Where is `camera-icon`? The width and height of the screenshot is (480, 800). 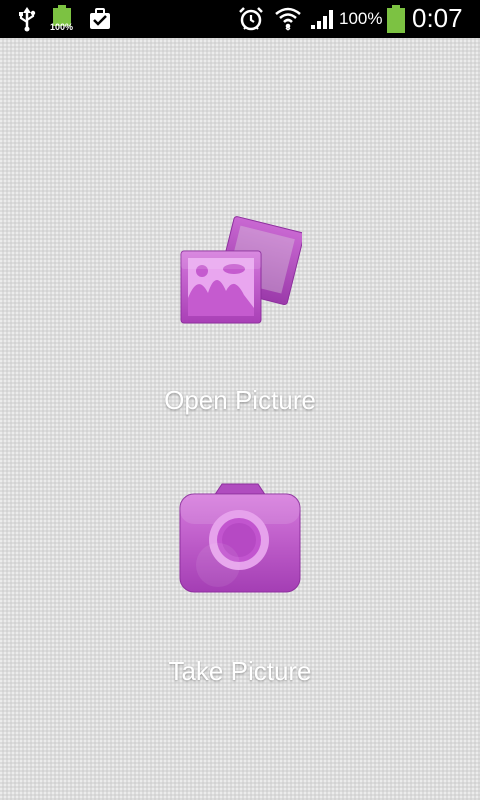 camera-icon is located at coordinates (240, 537).